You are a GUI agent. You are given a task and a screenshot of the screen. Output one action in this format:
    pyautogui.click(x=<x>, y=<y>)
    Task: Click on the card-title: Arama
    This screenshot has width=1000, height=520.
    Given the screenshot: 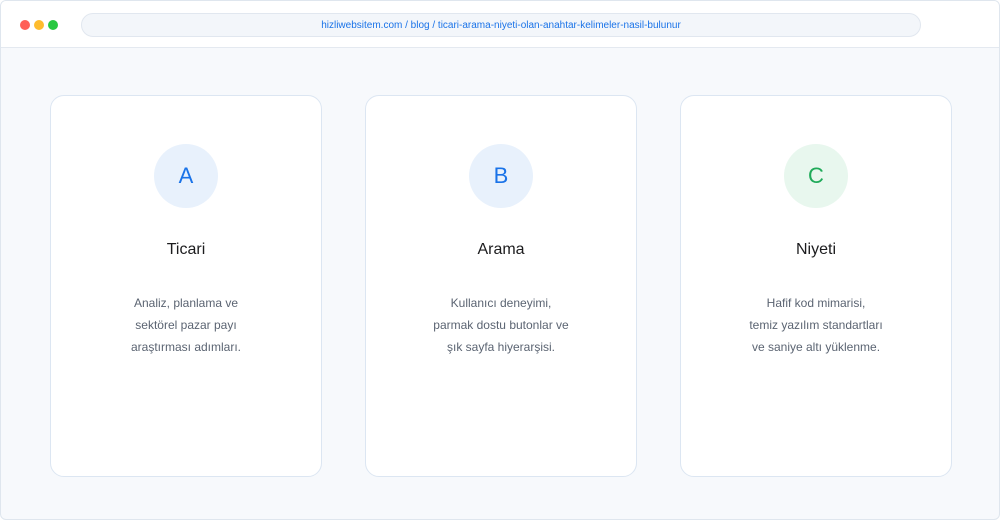 What is the action you would take?
    pyautogui.click(x=501, y=249)
    